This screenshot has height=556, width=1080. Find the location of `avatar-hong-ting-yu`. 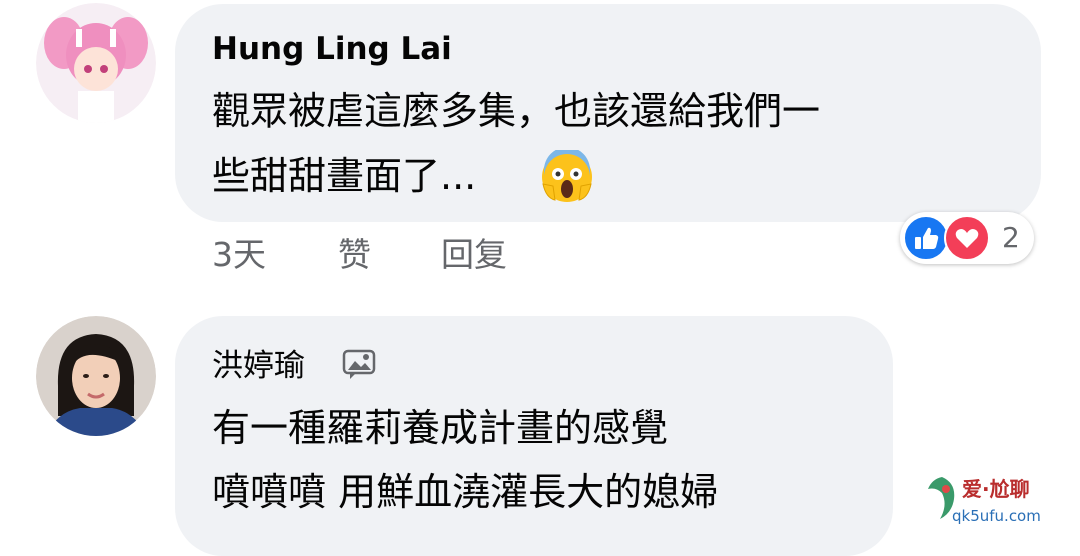

avatar-hong-ting-yu is located at coordinates (96, 376).